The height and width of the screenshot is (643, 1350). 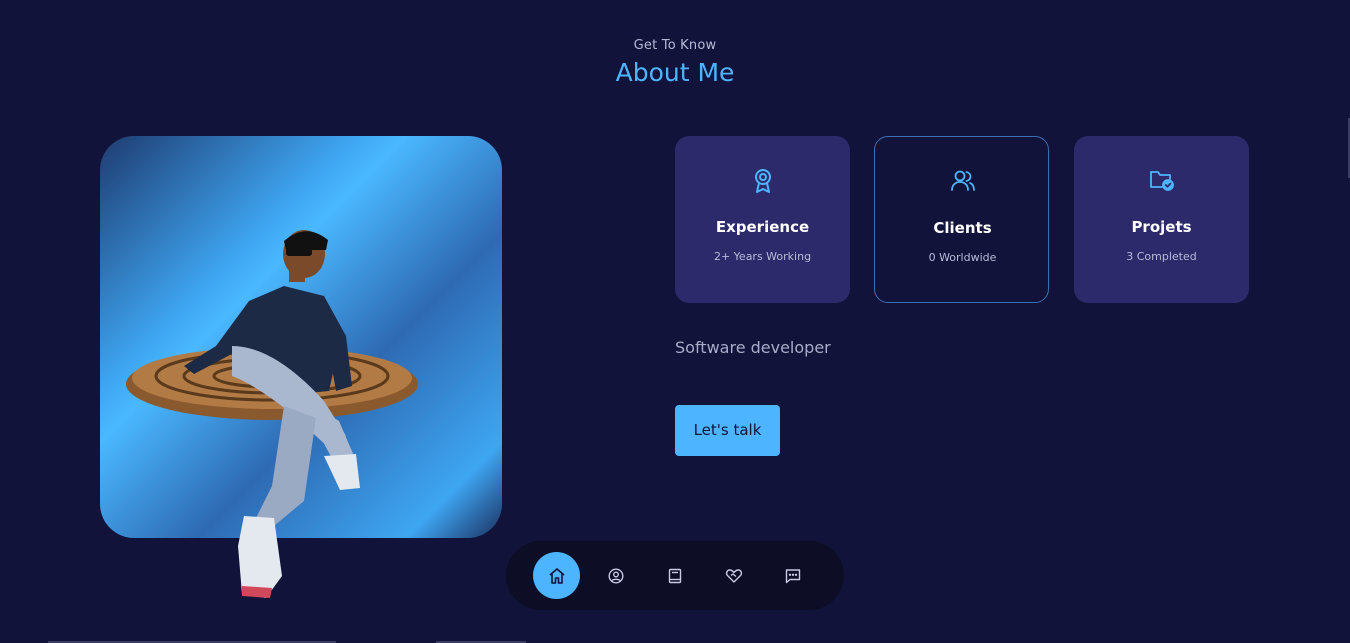 I want to click on card-subtext: 2+ Years Working, so click(x=762, y=256).